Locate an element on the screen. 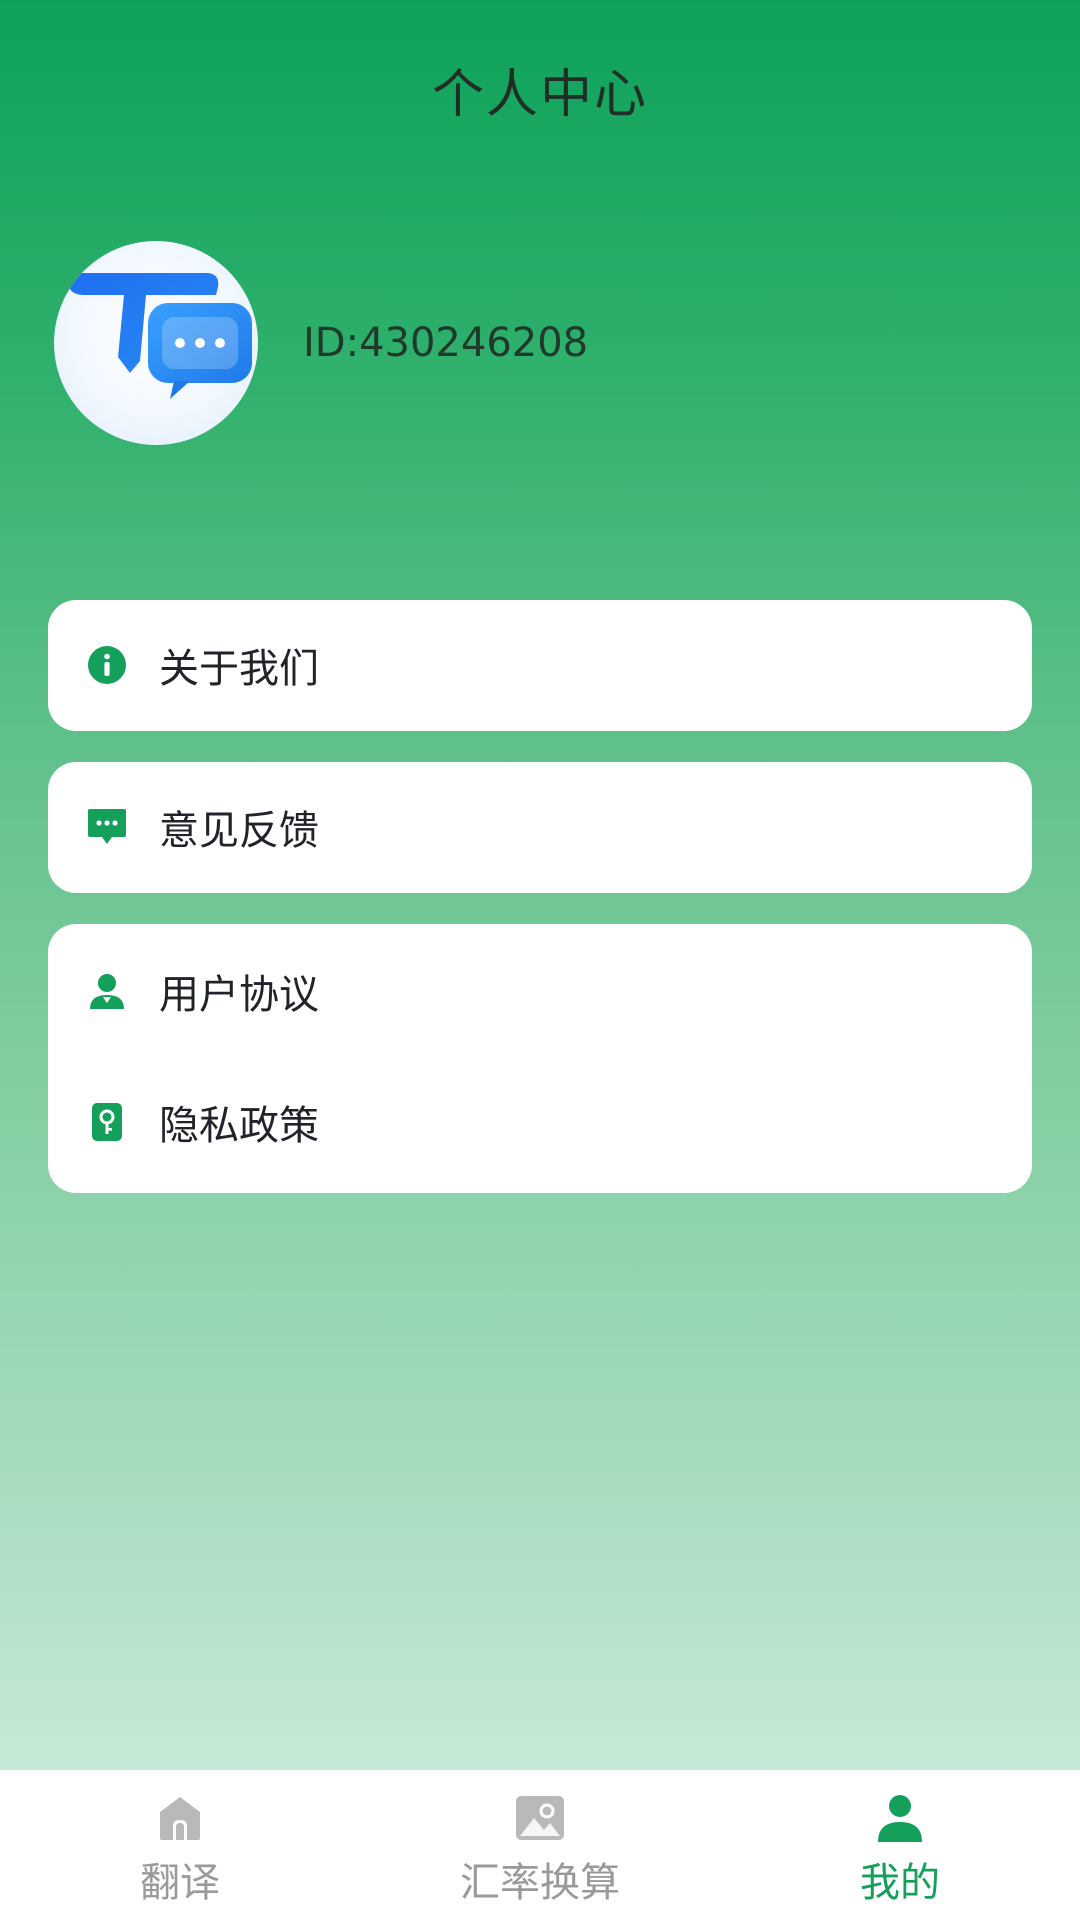  avatar is located at coordinates (156, 343).